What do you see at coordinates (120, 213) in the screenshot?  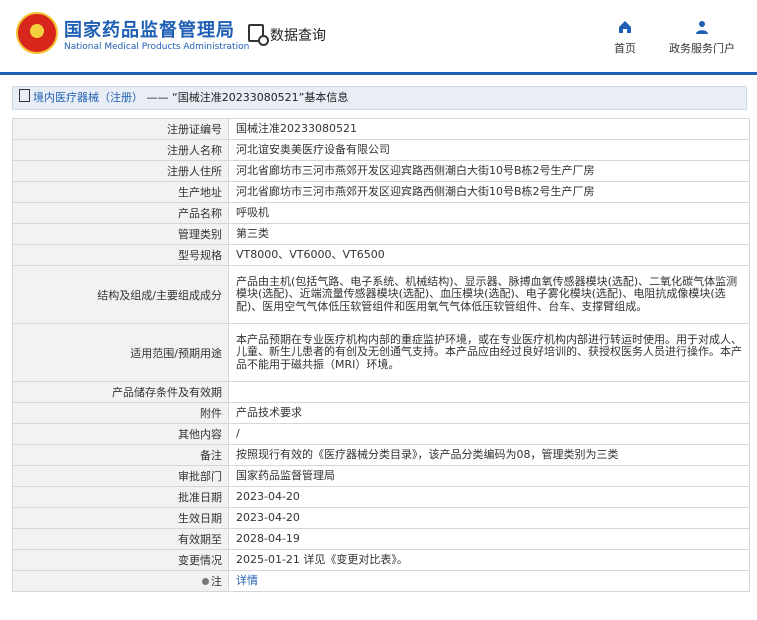 I see `field-label: 产品名称` at bounding box center [120, 213].